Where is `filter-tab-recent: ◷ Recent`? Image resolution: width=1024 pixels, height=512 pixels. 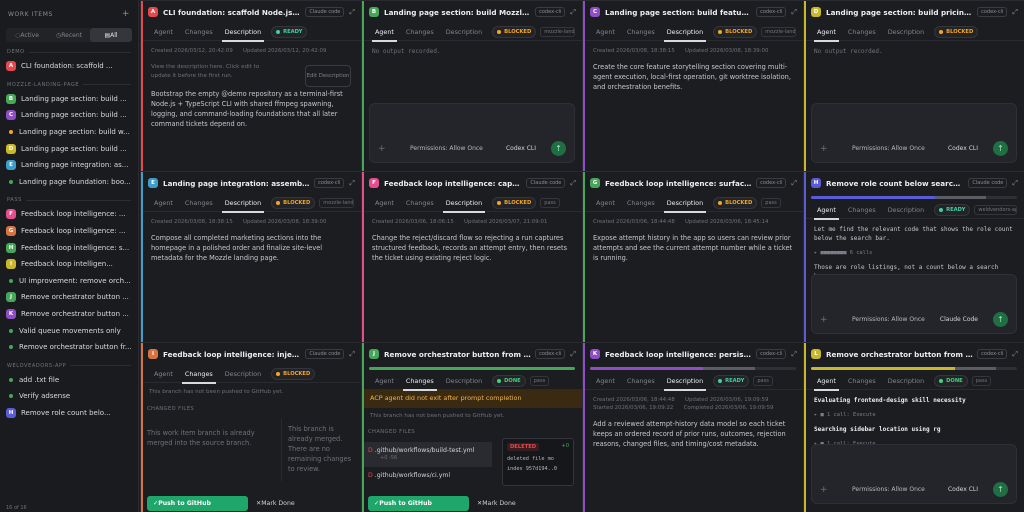 filter-tab-recent: ◷ Recent is located at coordinates (69, 35).